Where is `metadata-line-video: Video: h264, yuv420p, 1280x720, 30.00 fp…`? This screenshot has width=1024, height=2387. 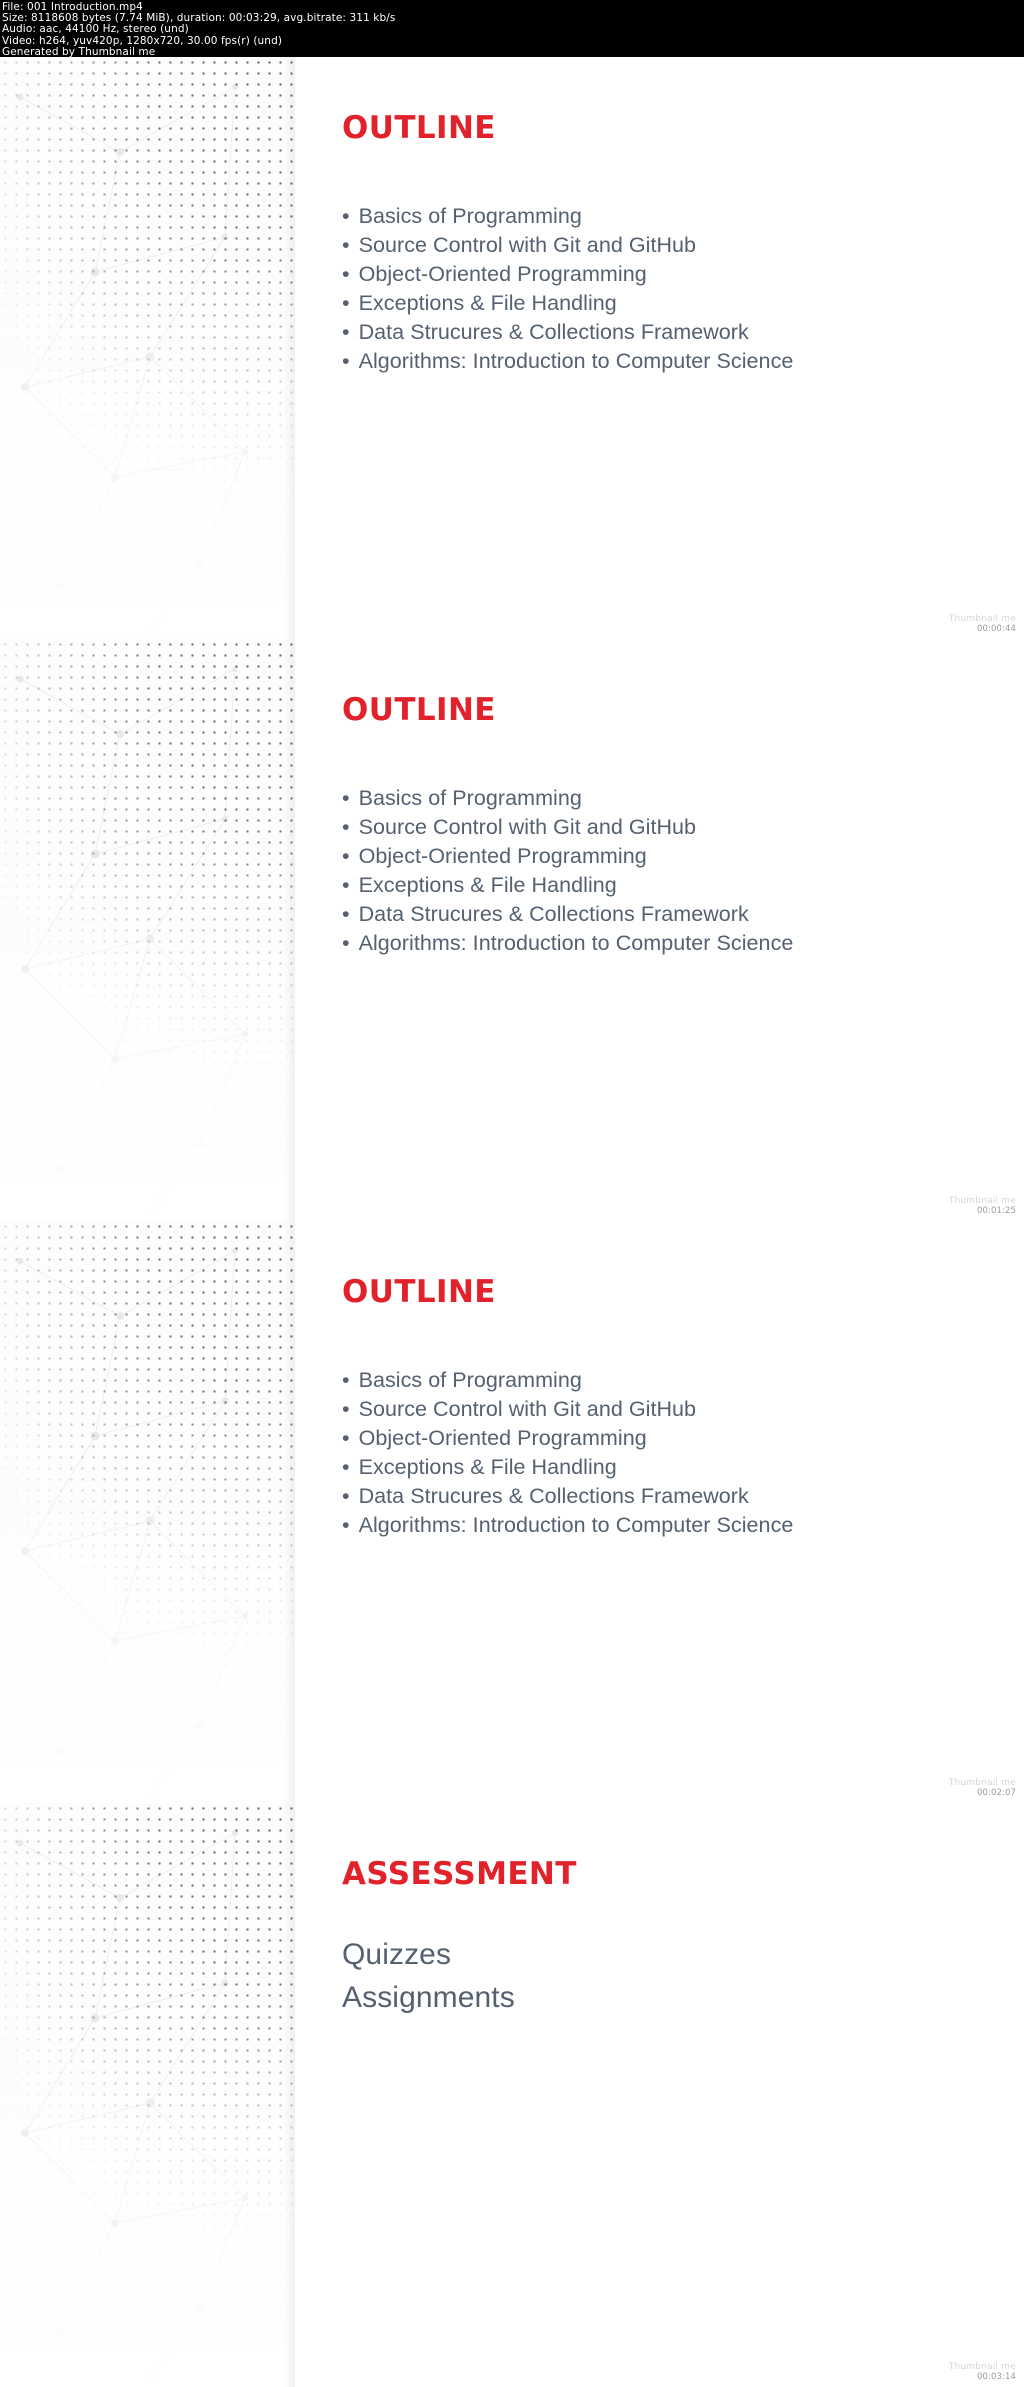 metadata-line-video: Video: h264, yuv420p, 1280x720, 30.00 fp… is located at coordinates (142, 40).